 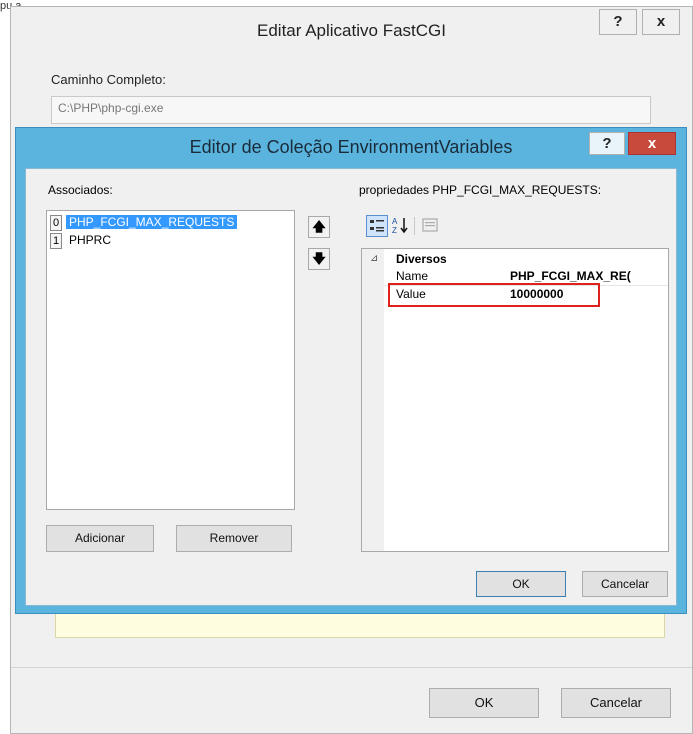 I want to click on dialog-close-button: x, so click(x=652, y=143).